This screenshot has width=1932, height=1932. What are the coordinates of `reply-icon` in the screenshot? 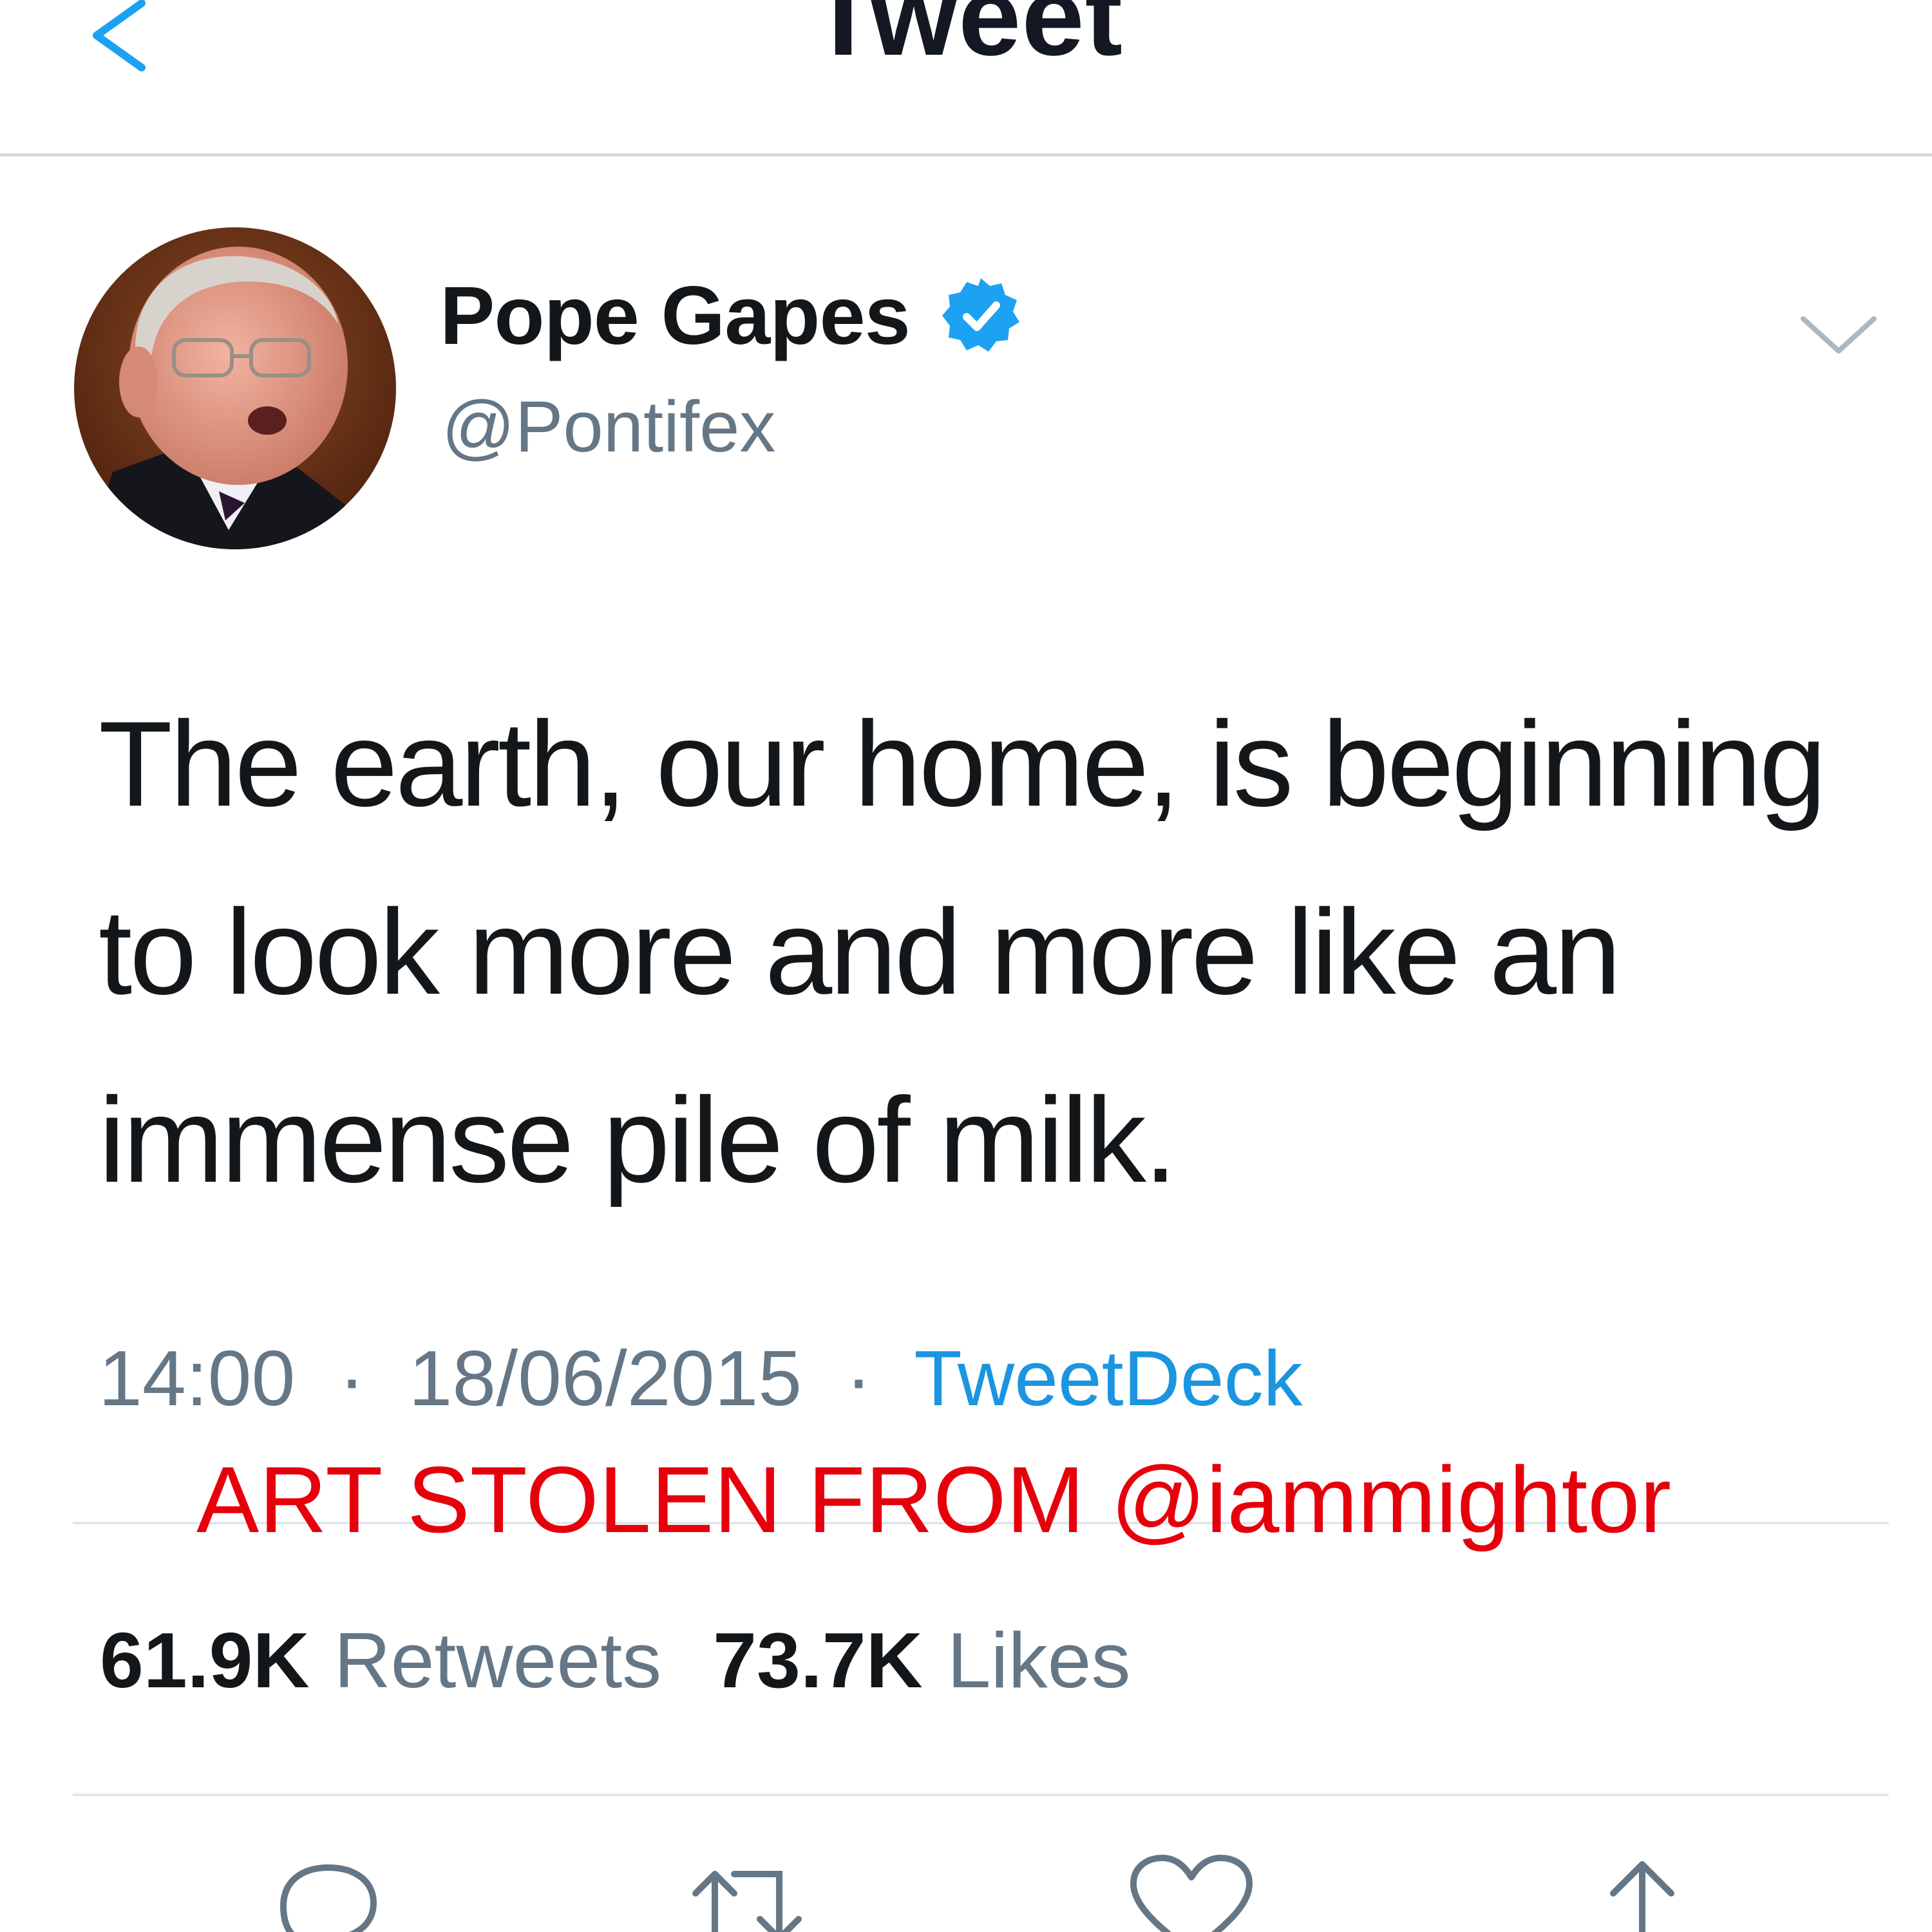 It's located at (328, 1894).